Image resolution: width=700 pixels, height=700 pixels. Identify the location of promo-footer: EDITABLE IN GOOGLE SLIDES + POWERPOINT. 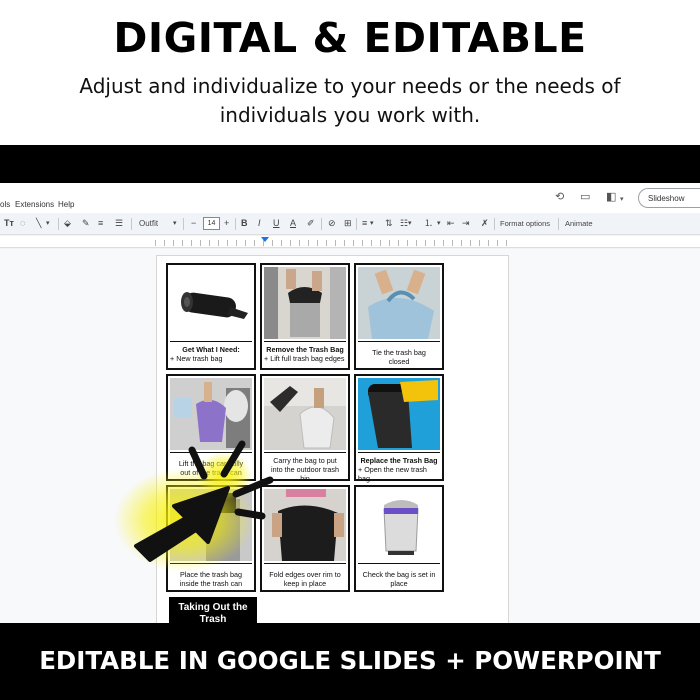
(350, 661).